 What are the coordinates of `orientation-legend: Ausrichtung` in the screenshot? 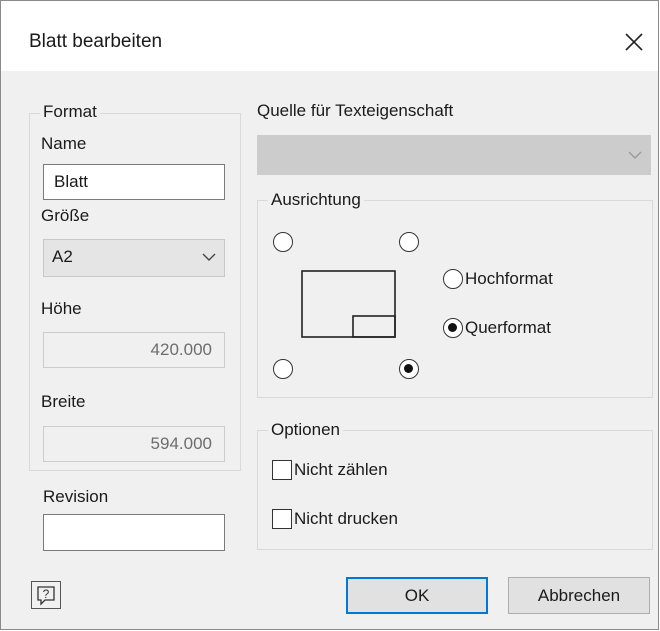 It's located at (316, 200).